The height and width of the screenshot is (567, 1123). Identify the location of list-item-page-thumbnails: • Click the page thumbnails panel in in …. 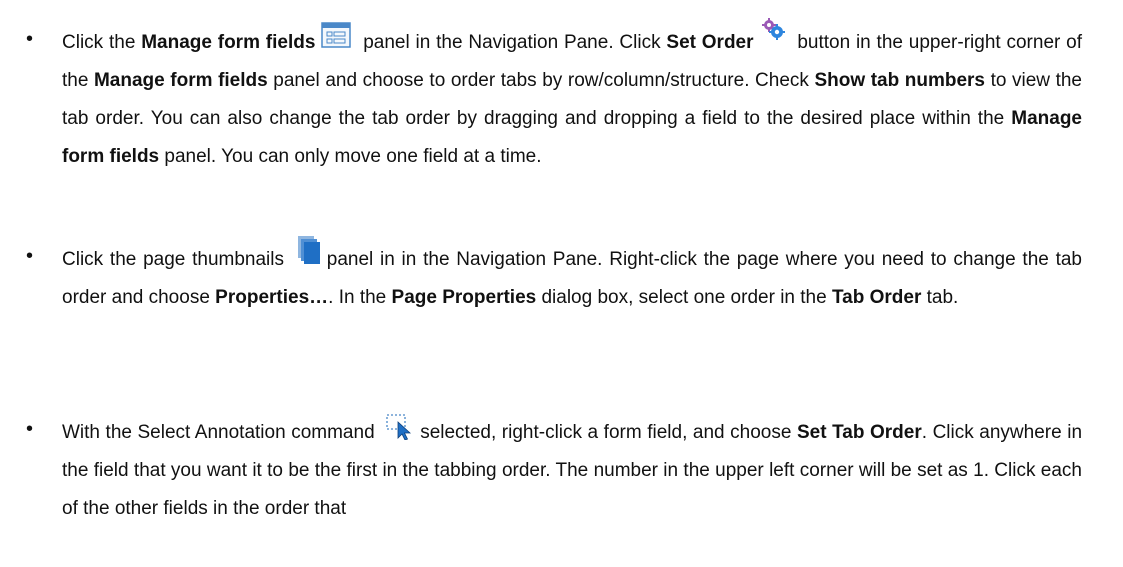
(541, 276).